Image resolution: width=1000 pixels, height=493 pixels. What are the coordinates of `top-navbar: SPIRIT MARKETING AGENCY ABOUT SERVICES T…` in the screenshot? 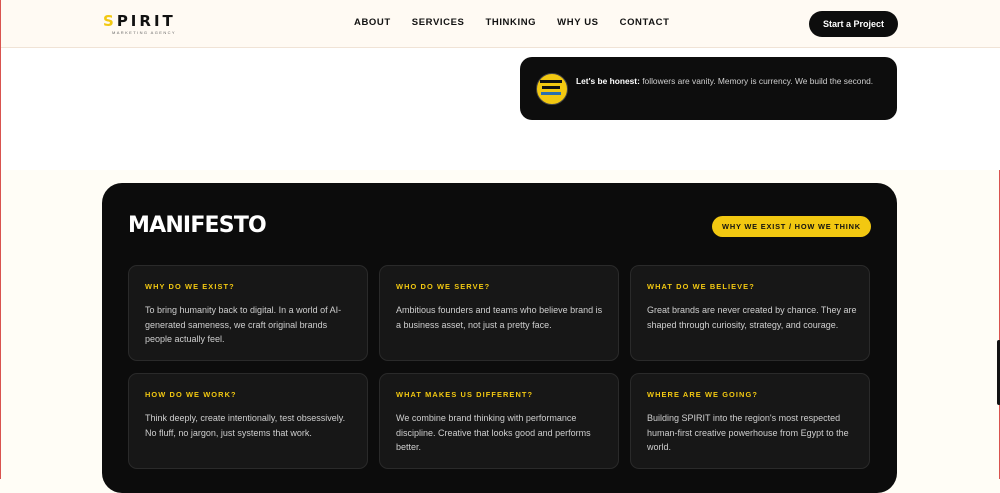 It's located at (500, 24).